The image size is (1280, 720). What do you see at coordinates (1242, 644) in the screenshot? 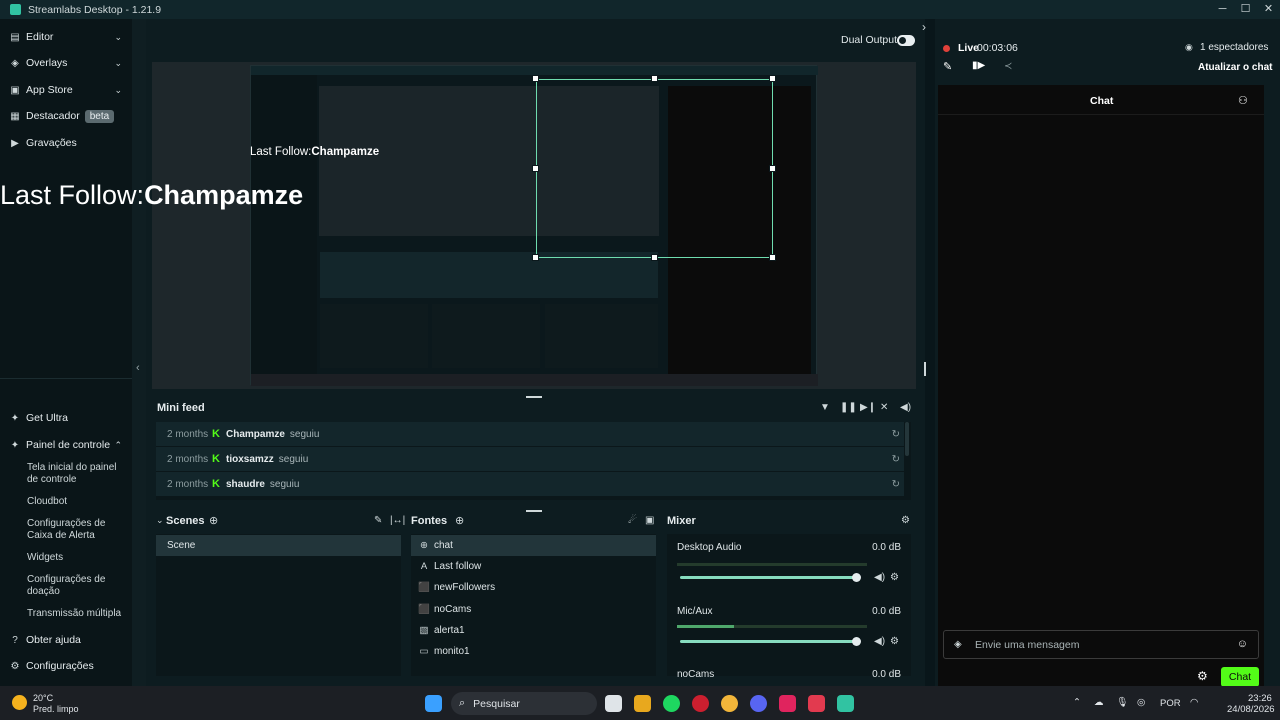
I see `emoji-icon: ☺` at bounding box center [1242, 644].